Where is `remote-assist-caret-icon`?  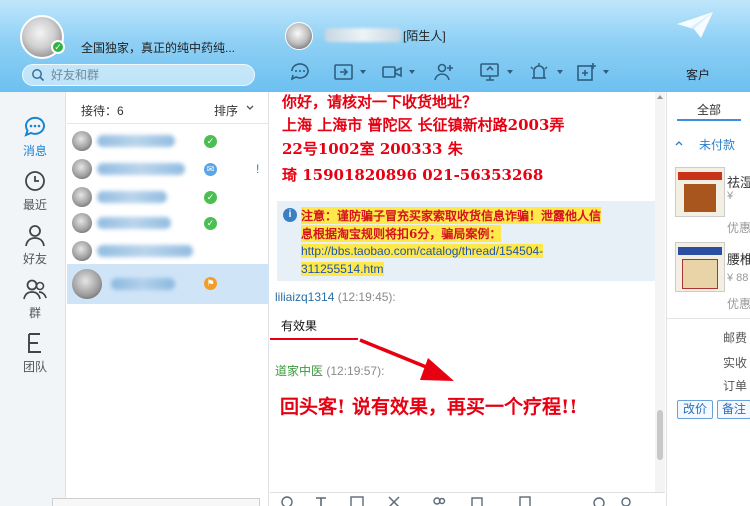 remote-assist-caret-icon is located at coordinates (510, 72).